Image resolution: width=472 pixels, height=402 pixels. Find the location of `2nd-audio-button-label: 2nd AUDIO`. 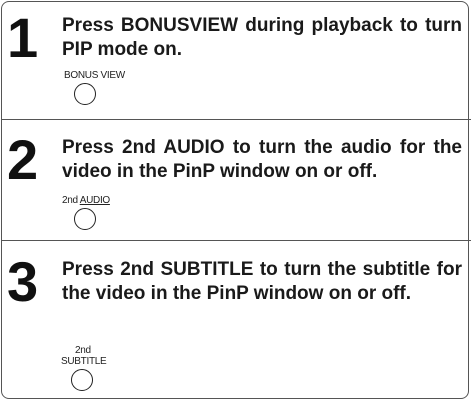

2nd-audio-button-label: 2nd AUDIO is located at coordinates (86, 200).